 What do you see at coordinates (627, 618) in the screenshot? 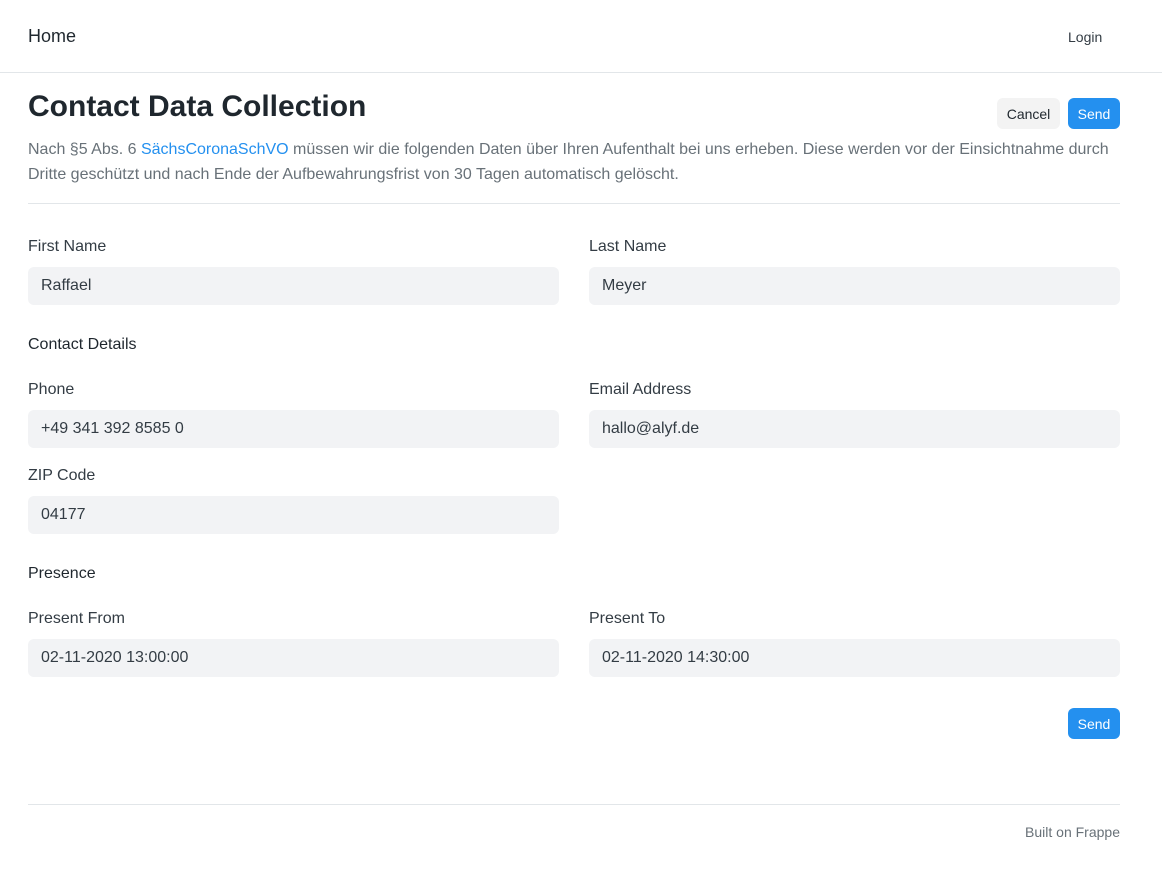
I see `present-to-label: Present To` at bounding box center [627, 618].